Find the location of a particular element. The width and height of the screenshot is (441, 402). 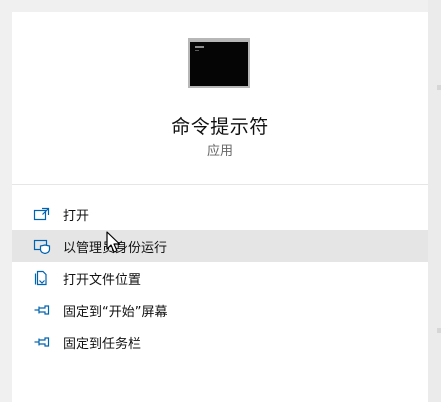

run-as-admin-icon is located at coordinates (42, 246).